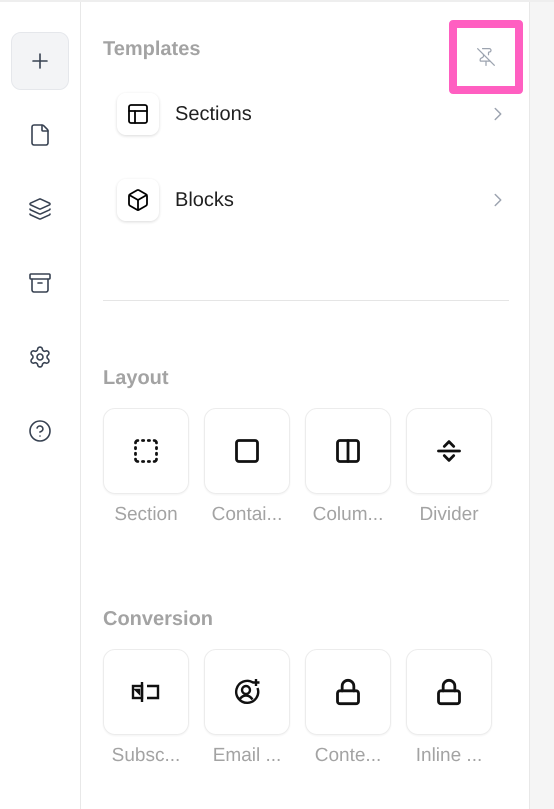 Image resolution: width=554 pixels, height=809 pixels. I want to click on layout-icon, so click(138, 114).